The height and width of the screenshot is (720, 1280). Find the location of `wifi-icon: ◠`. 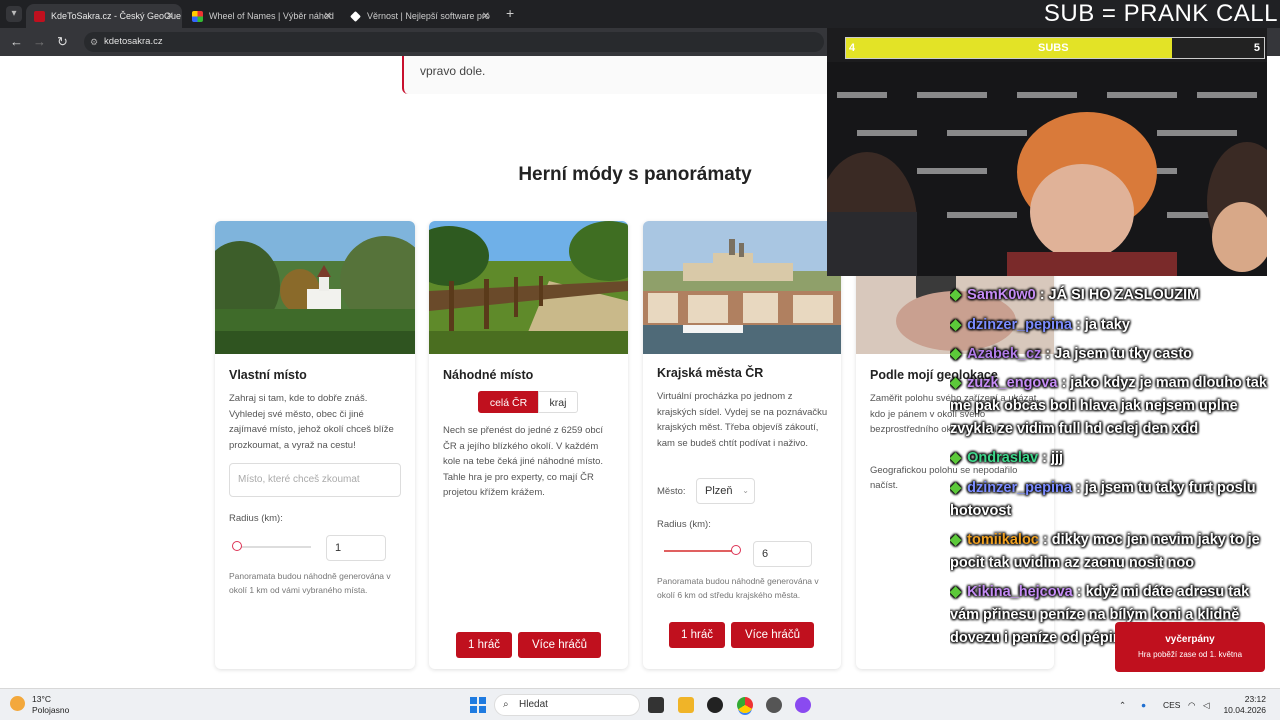

wifi-icon: ◠ is located at coordinates (1191, 704).